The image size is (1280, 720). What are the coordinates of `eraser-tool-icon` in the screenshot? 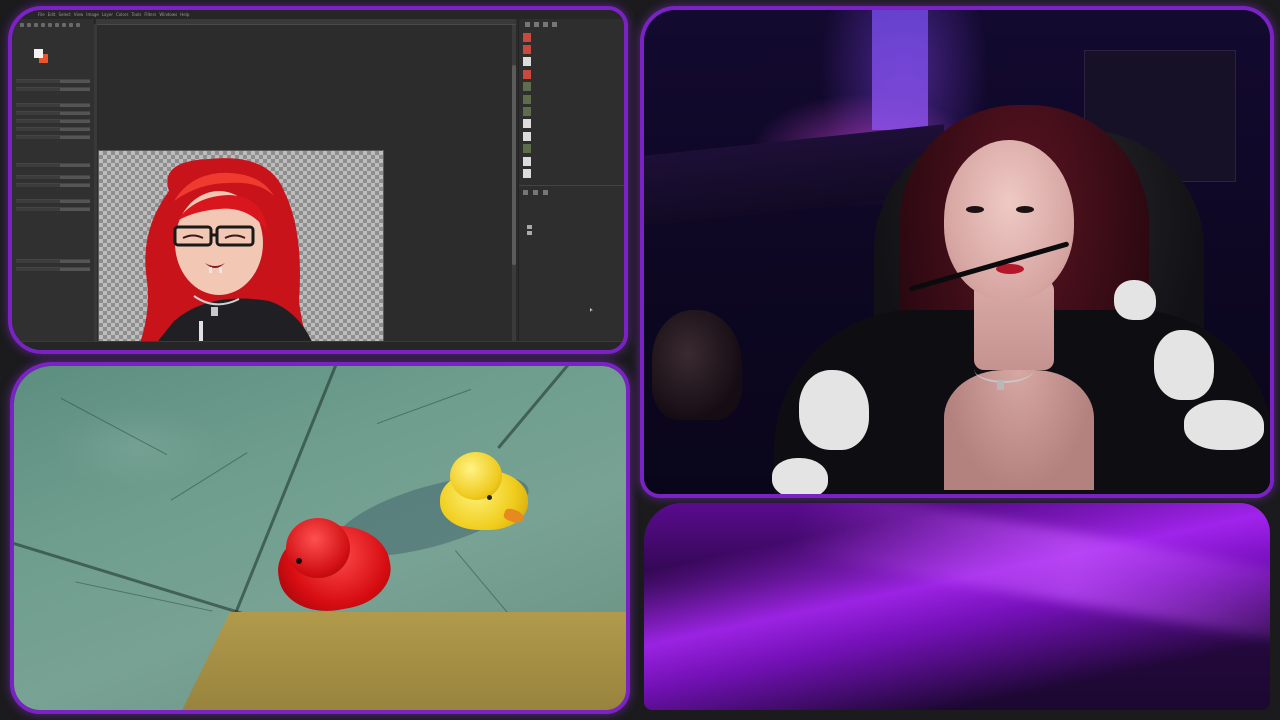 It's located at (57, 25).